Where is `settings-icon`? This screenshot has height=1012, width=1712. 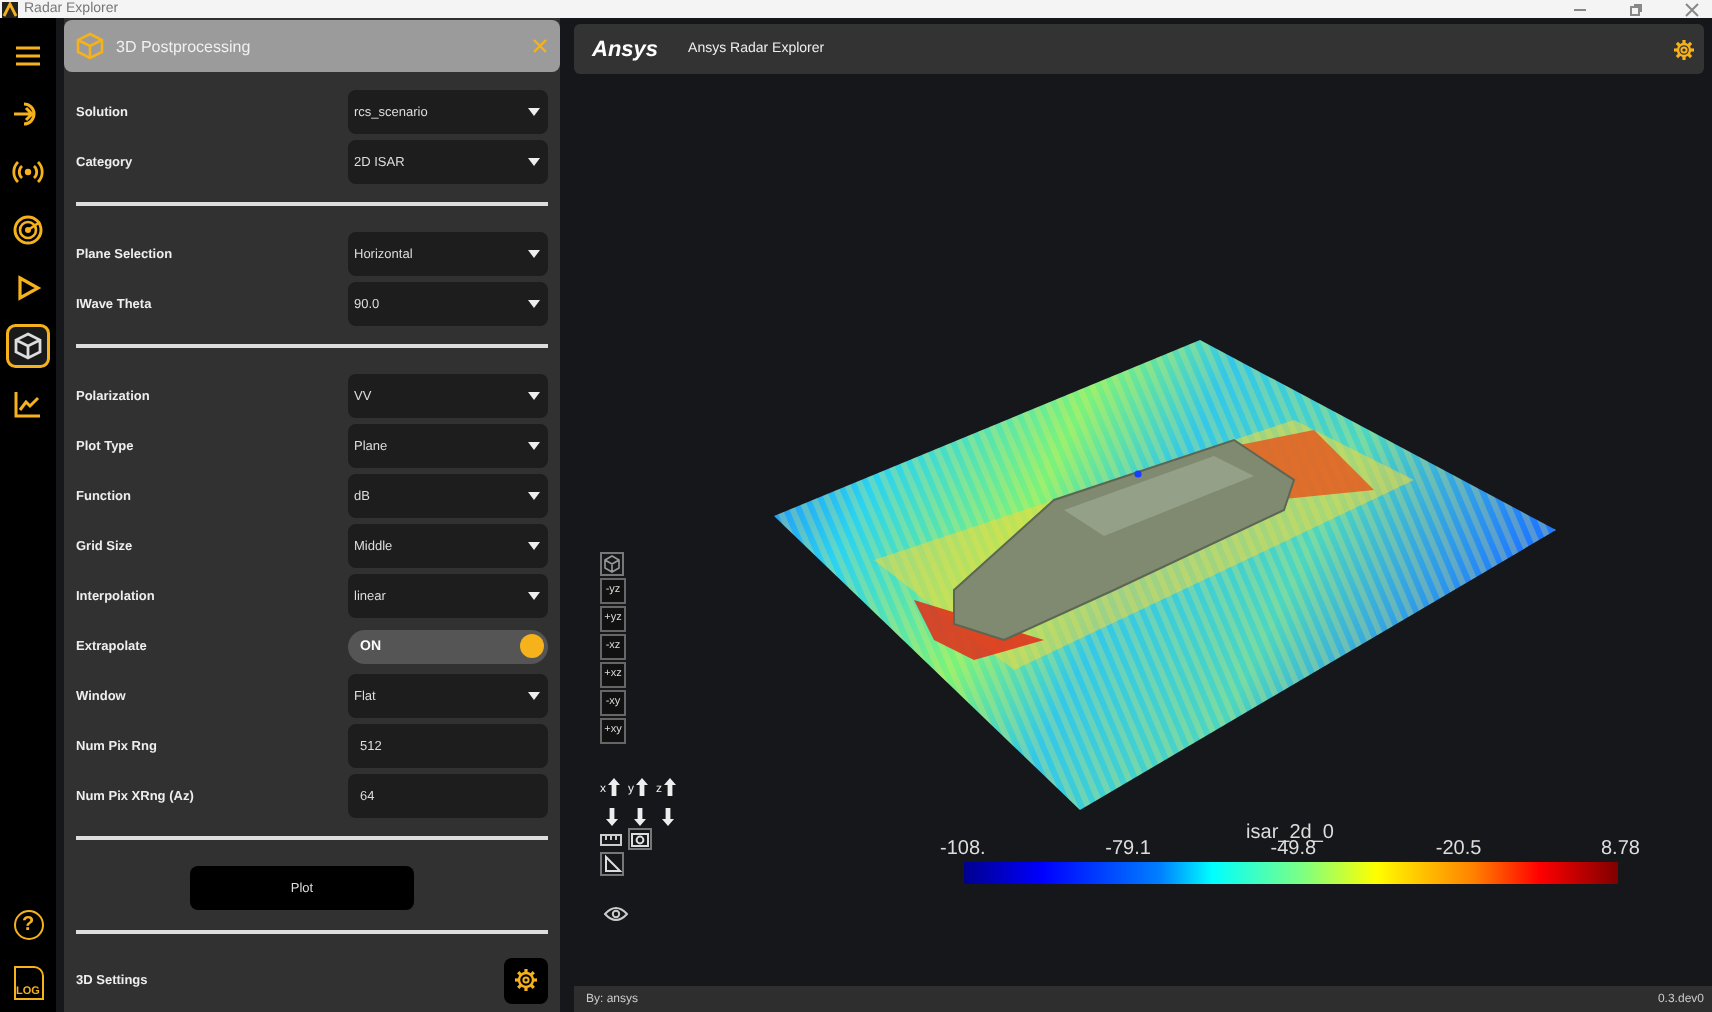 settings-icon is located at coordinates (1684, 49).